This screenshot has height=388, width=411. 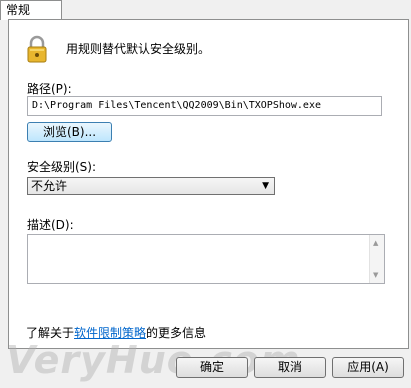 What do you see at coordinates (138, 49) in the screenshot?
I see `rule-description: 用规则替代默认安全级别。` at bounding box center [138, 49].